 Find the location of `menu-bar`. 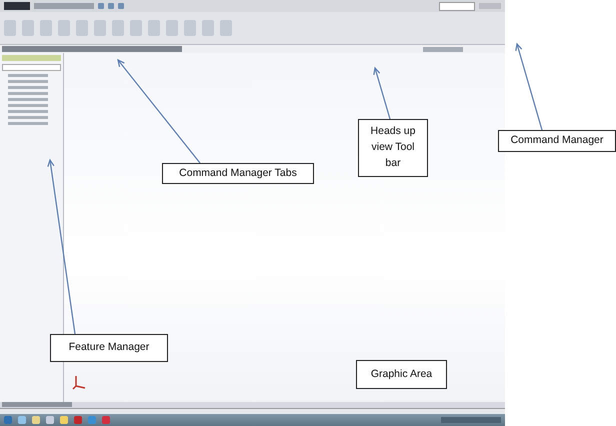

menu-bar is located at coordinates (64, 6).